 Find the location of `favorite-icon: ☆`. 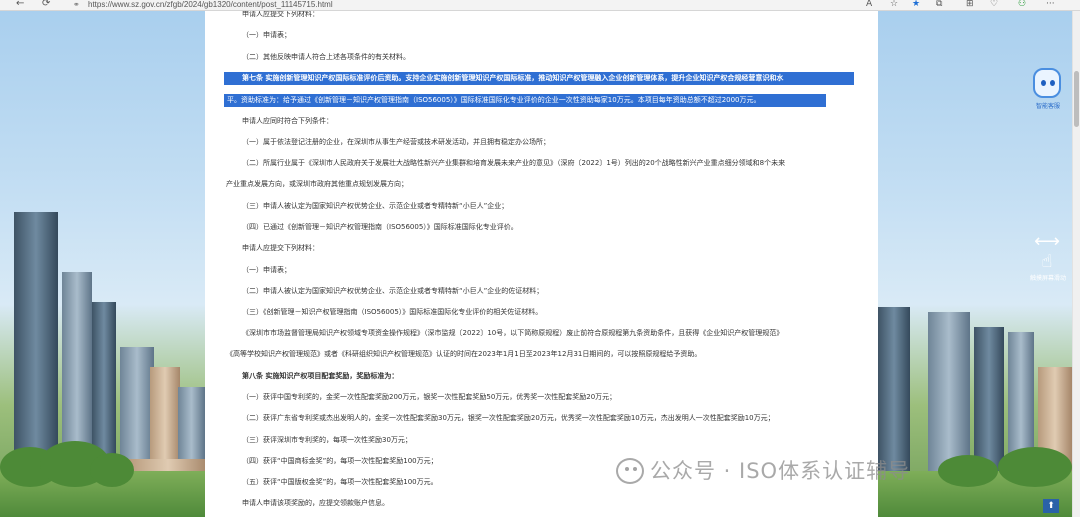

favorite-icon: ☆ is located at coordinates (894, 5).